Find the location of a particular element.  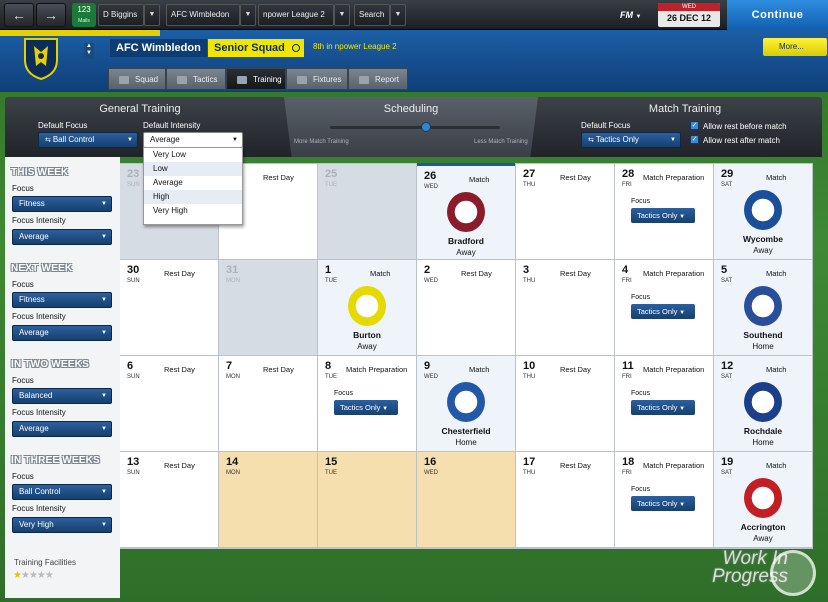

club-menu: AFC Wimbledon is located at coordinates (203, 15).